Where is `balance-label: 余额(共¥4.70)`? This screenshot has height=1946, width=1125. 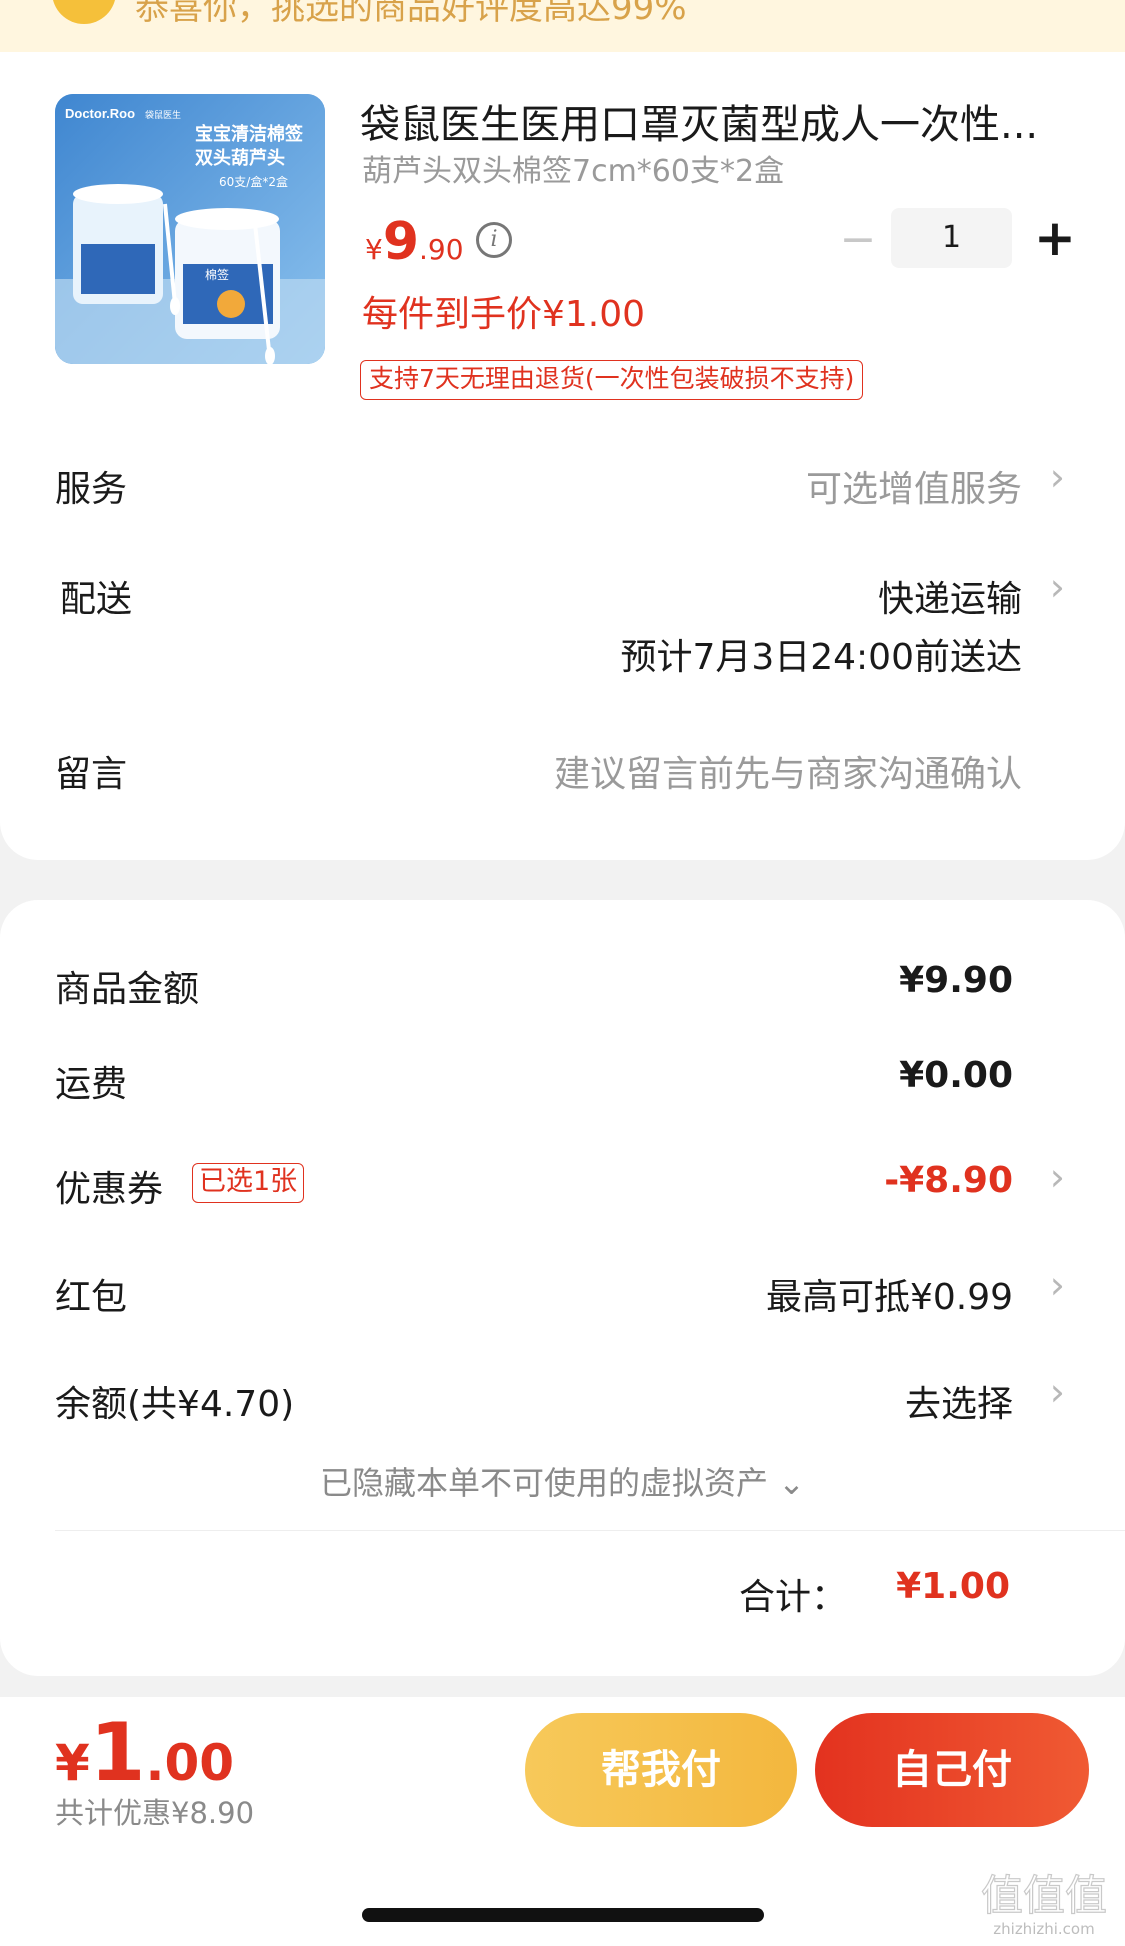
balance-label: 余额(共¥4.70) is located at coordinates (175, 1404).